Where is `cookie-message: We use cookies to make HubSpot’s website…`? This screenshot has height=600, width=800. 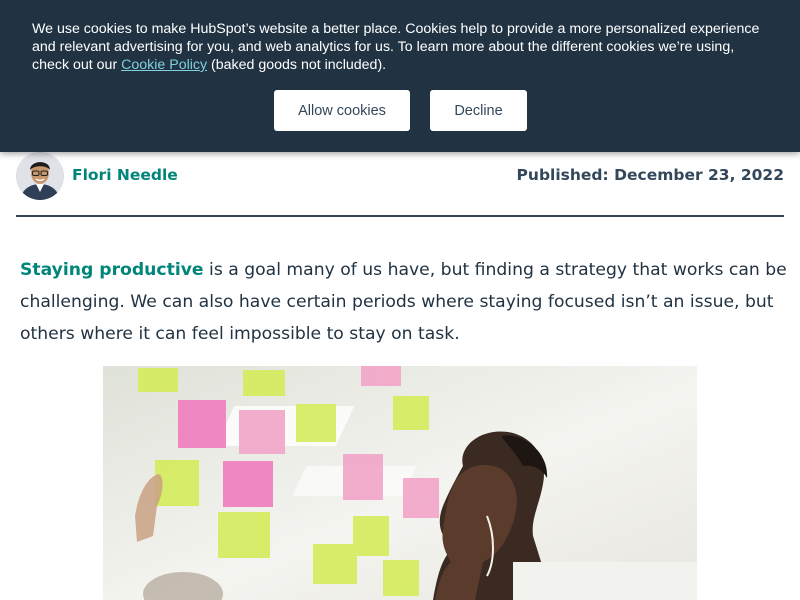 cookie-message: We use cookies to make HubSpot’s website… is located at coordinates (402, 47).